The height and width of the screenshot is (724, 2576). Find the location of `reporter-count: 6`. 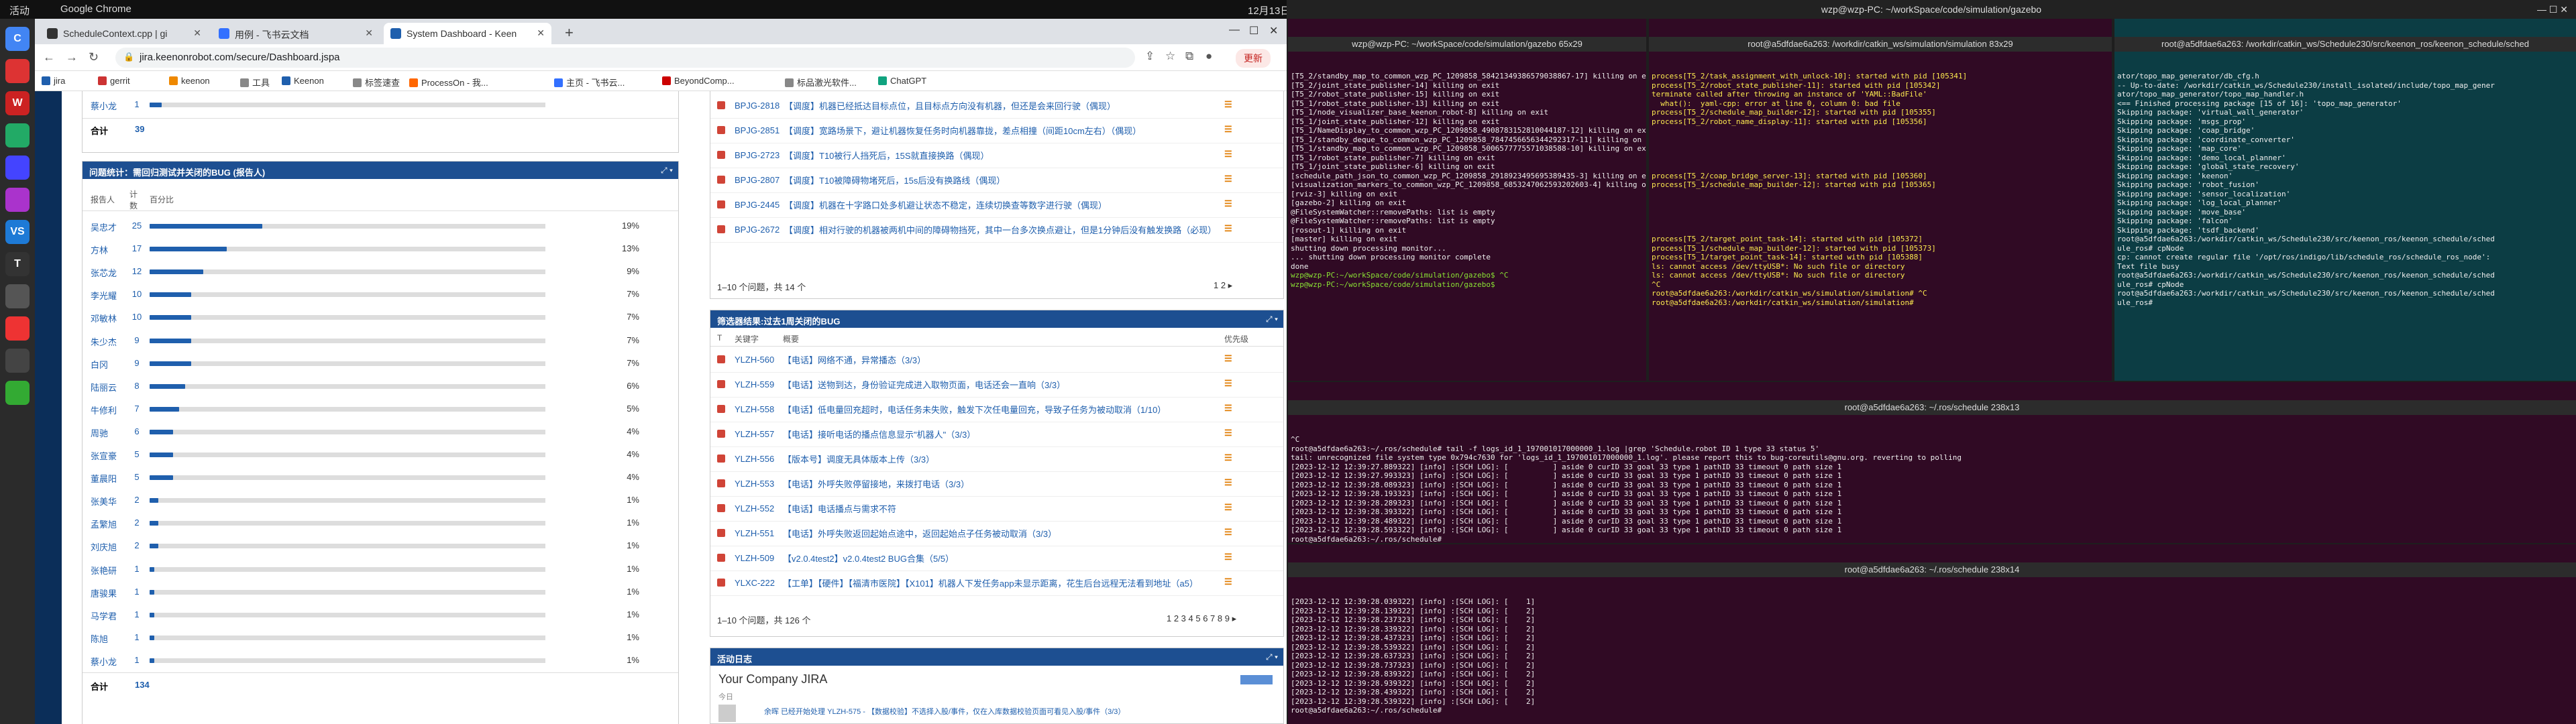

reporter-count: 6 is located at coordinates (137, 431).